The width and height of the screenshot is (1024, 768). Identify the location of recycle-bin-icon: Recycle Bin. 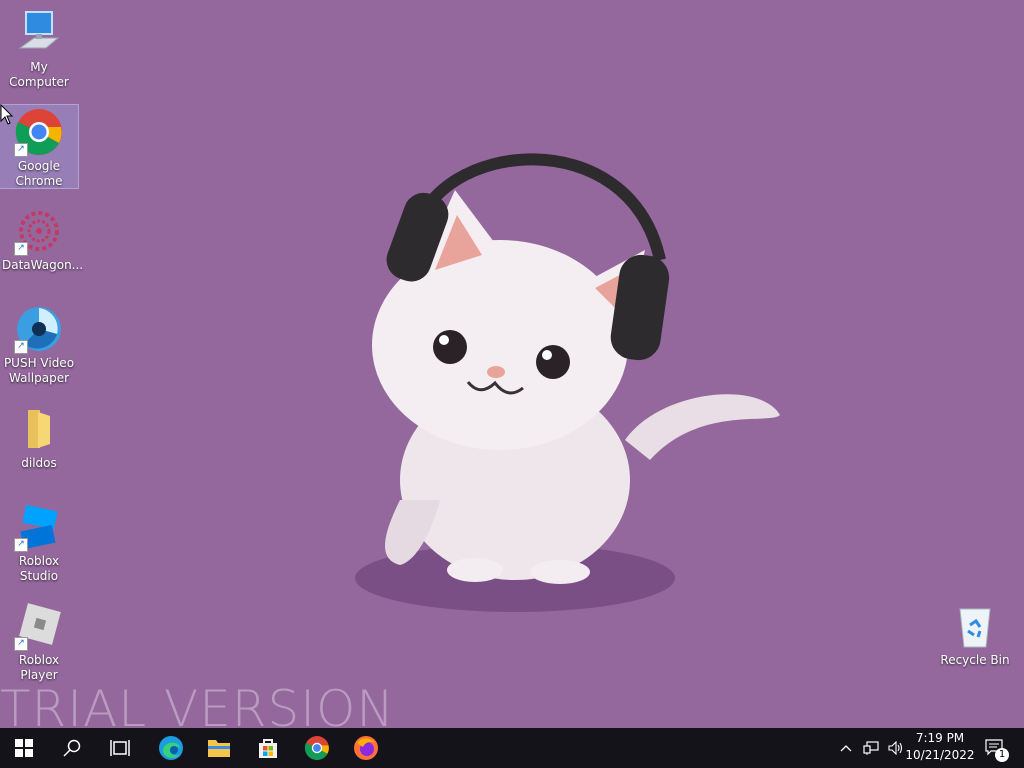
(975, 641).